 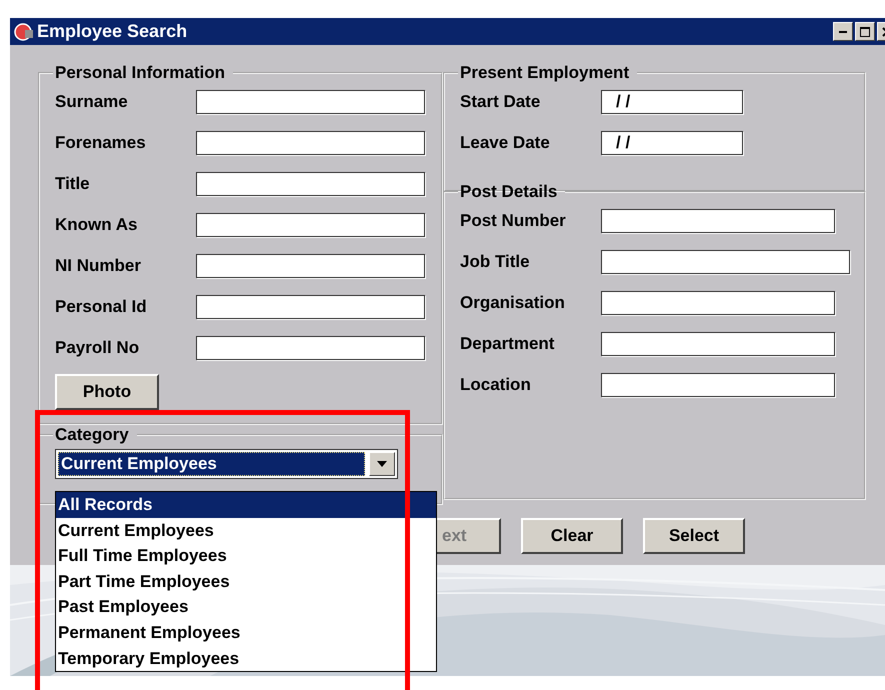 What do you see at coordinates (101, 142) in the screenshot?
I see `field-label: Forenames` at bounding box center [101, 142].